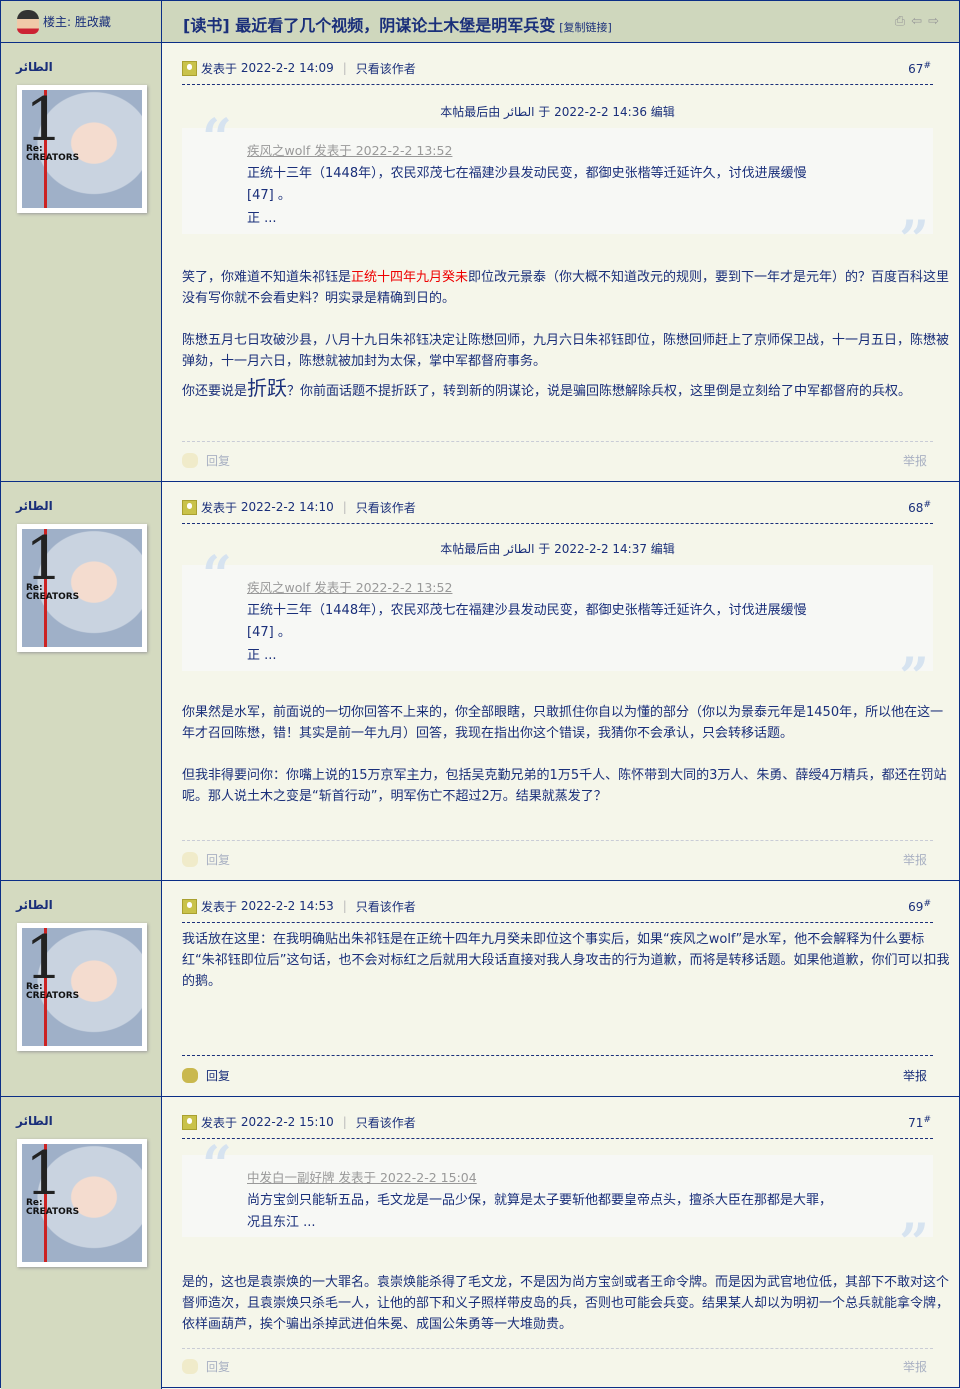  What do you see at coordinates (287, 68) in the screenshot?
I see `post-time: 2022-2-2 14:09` at bounding box center [287, 68].